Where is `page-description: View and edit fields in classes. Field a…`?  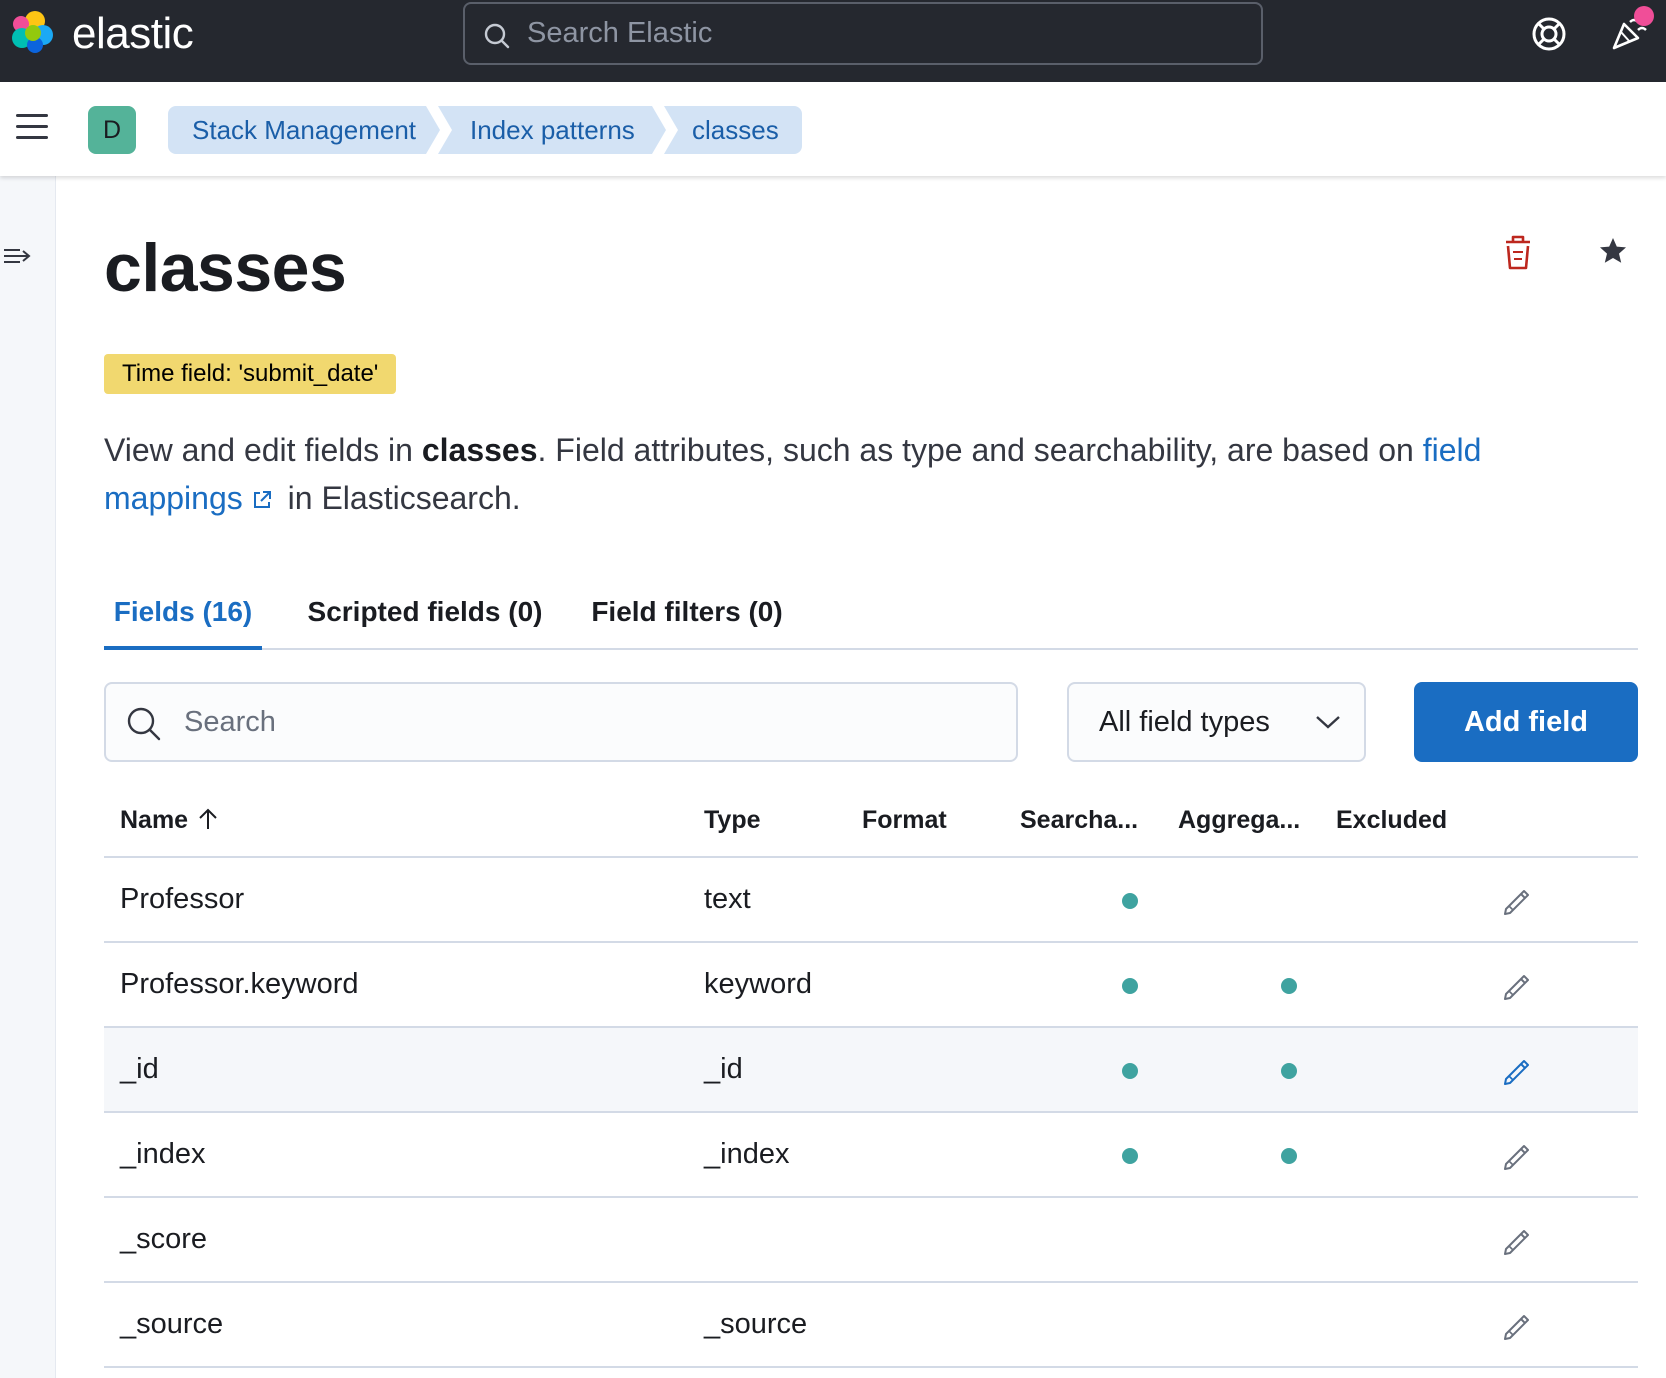 page-description: View and edit fields in classes. Field a… is located at coordinates (854, 474).